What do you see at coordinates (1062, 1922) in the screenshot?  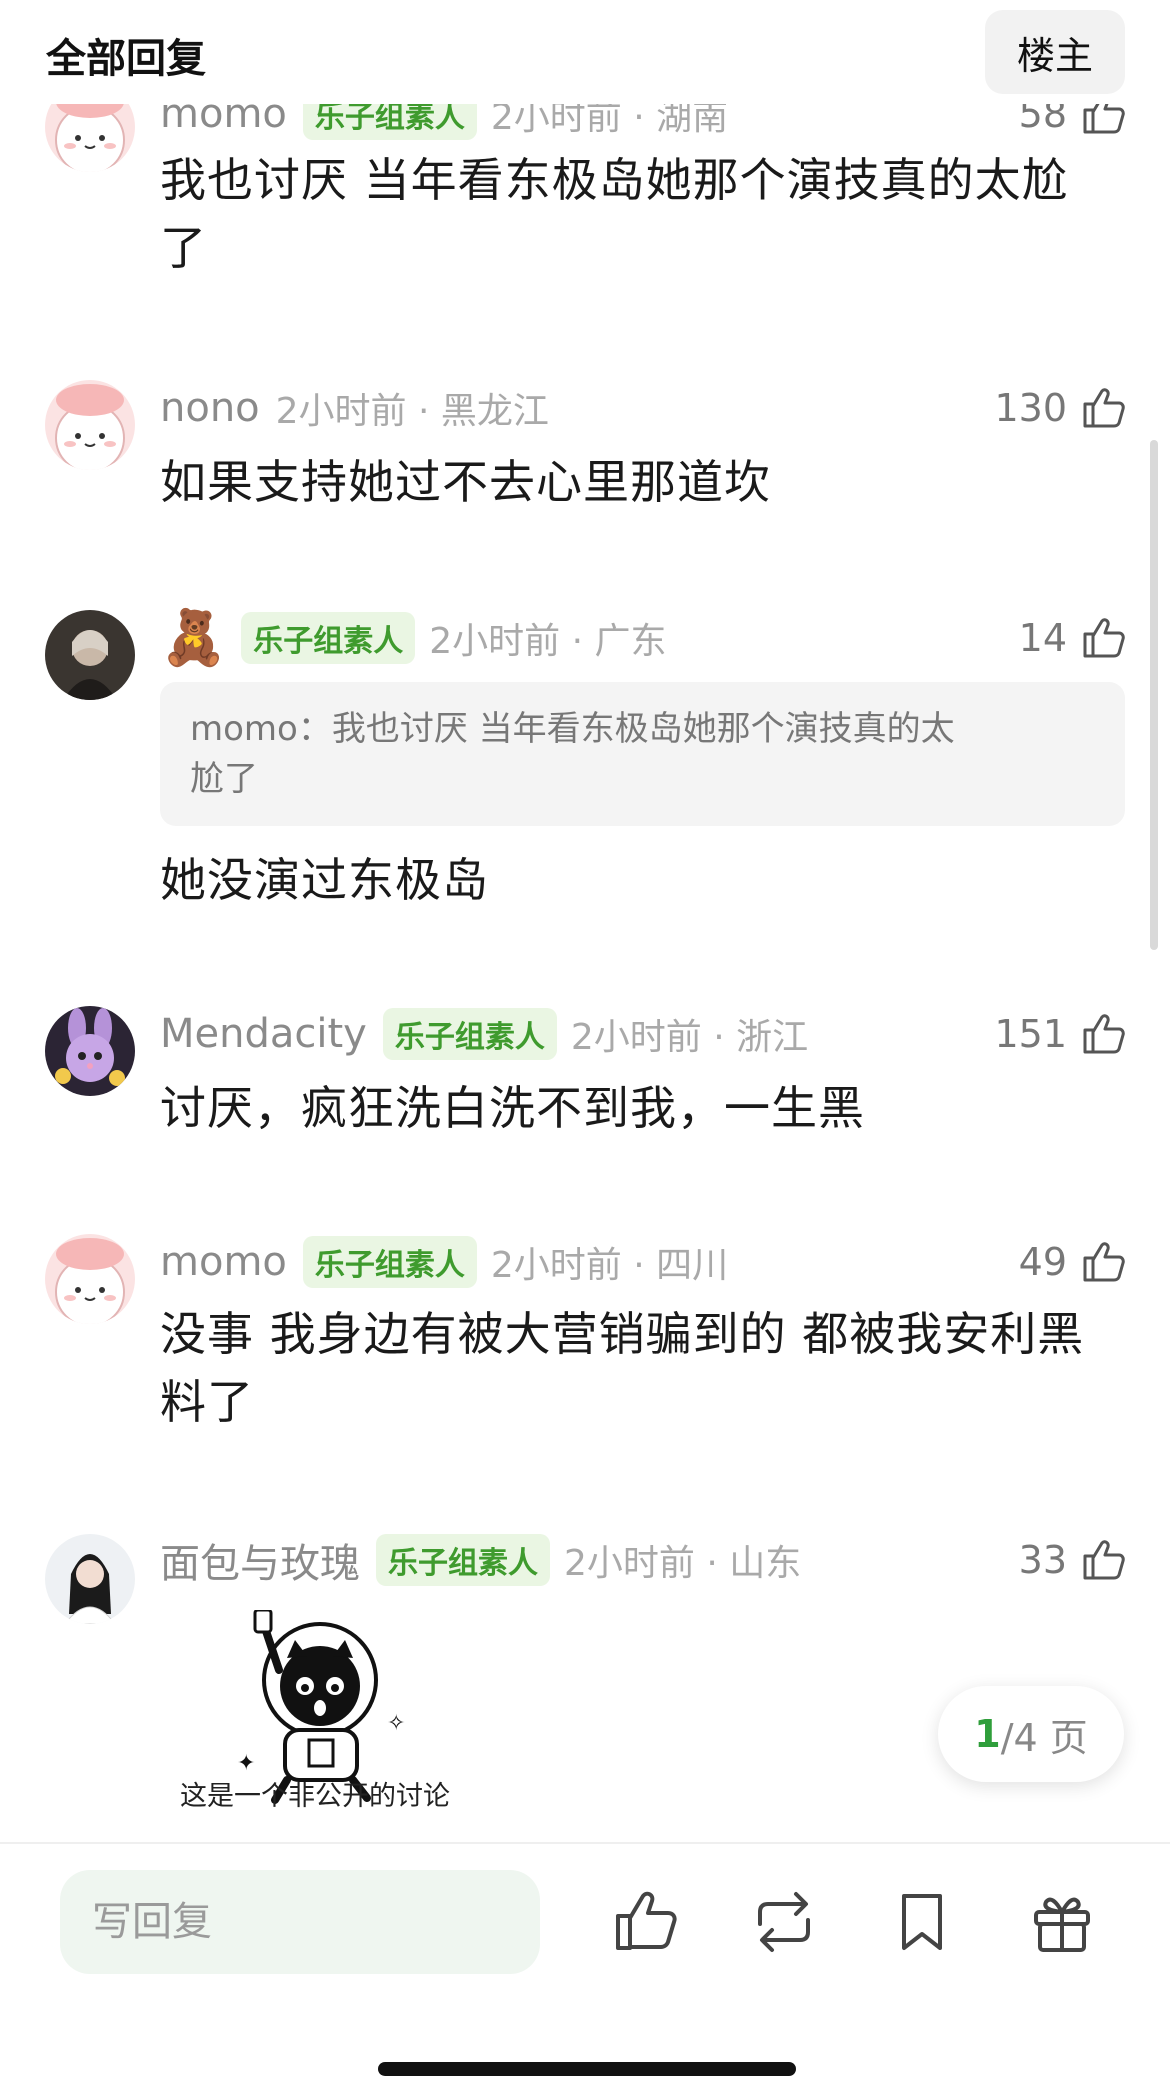 I see `gift-icon` at bounding box center [1062, 1922].